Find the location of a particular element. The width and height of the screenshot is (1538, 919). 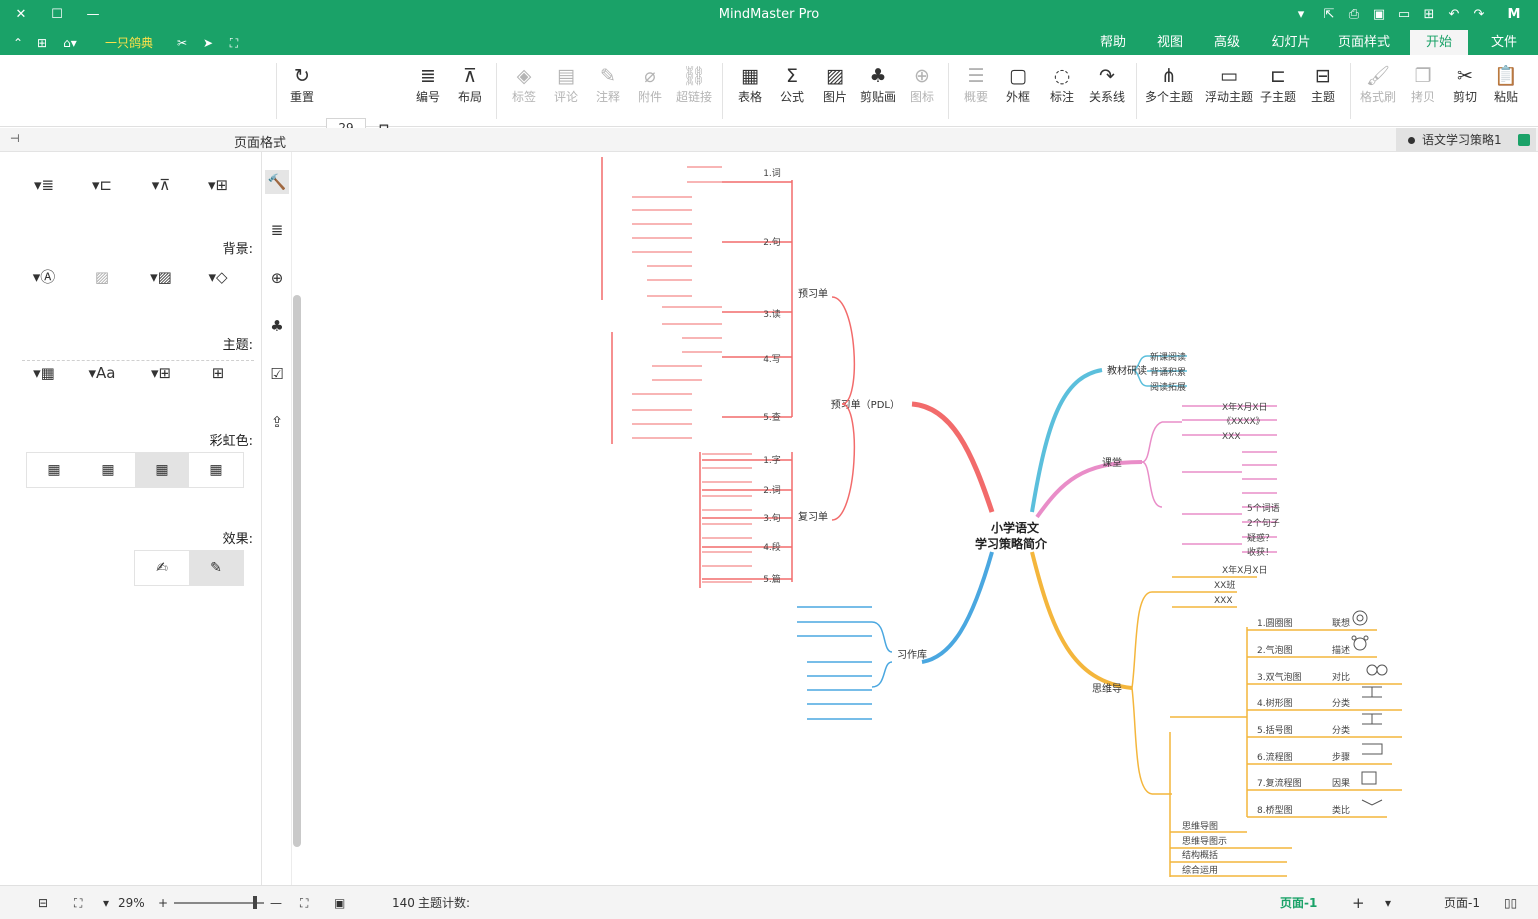

actual-size-icon: ⛶ is located at coordinates (304, 903).